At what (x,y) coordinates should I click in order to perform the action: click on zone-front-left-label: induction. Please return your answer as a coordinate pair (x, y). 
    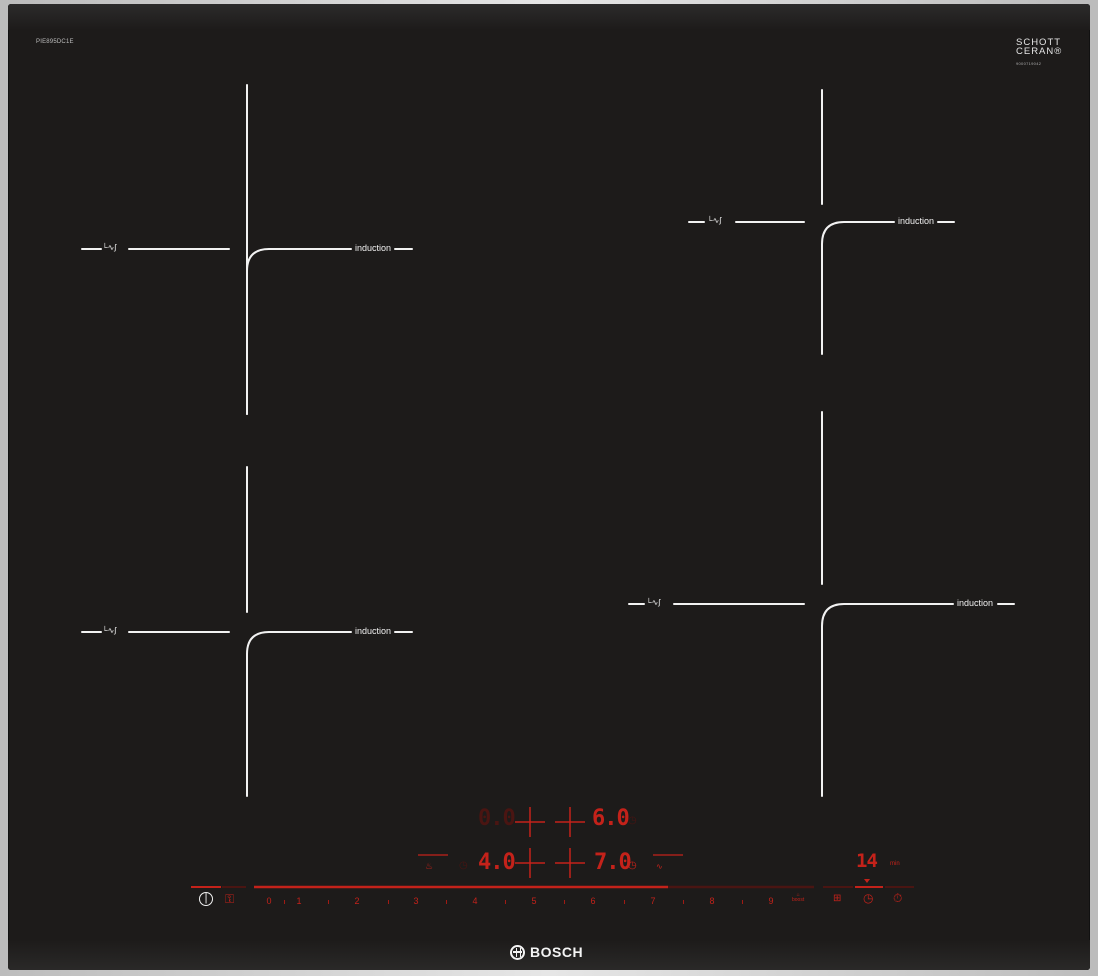
    Looking at the image, I should click on (373, 631).